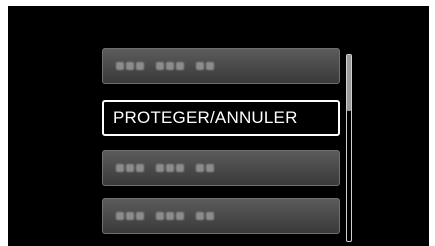 The image size is (435, 246). I want to click on scrollbar-track, so click(349, 148).